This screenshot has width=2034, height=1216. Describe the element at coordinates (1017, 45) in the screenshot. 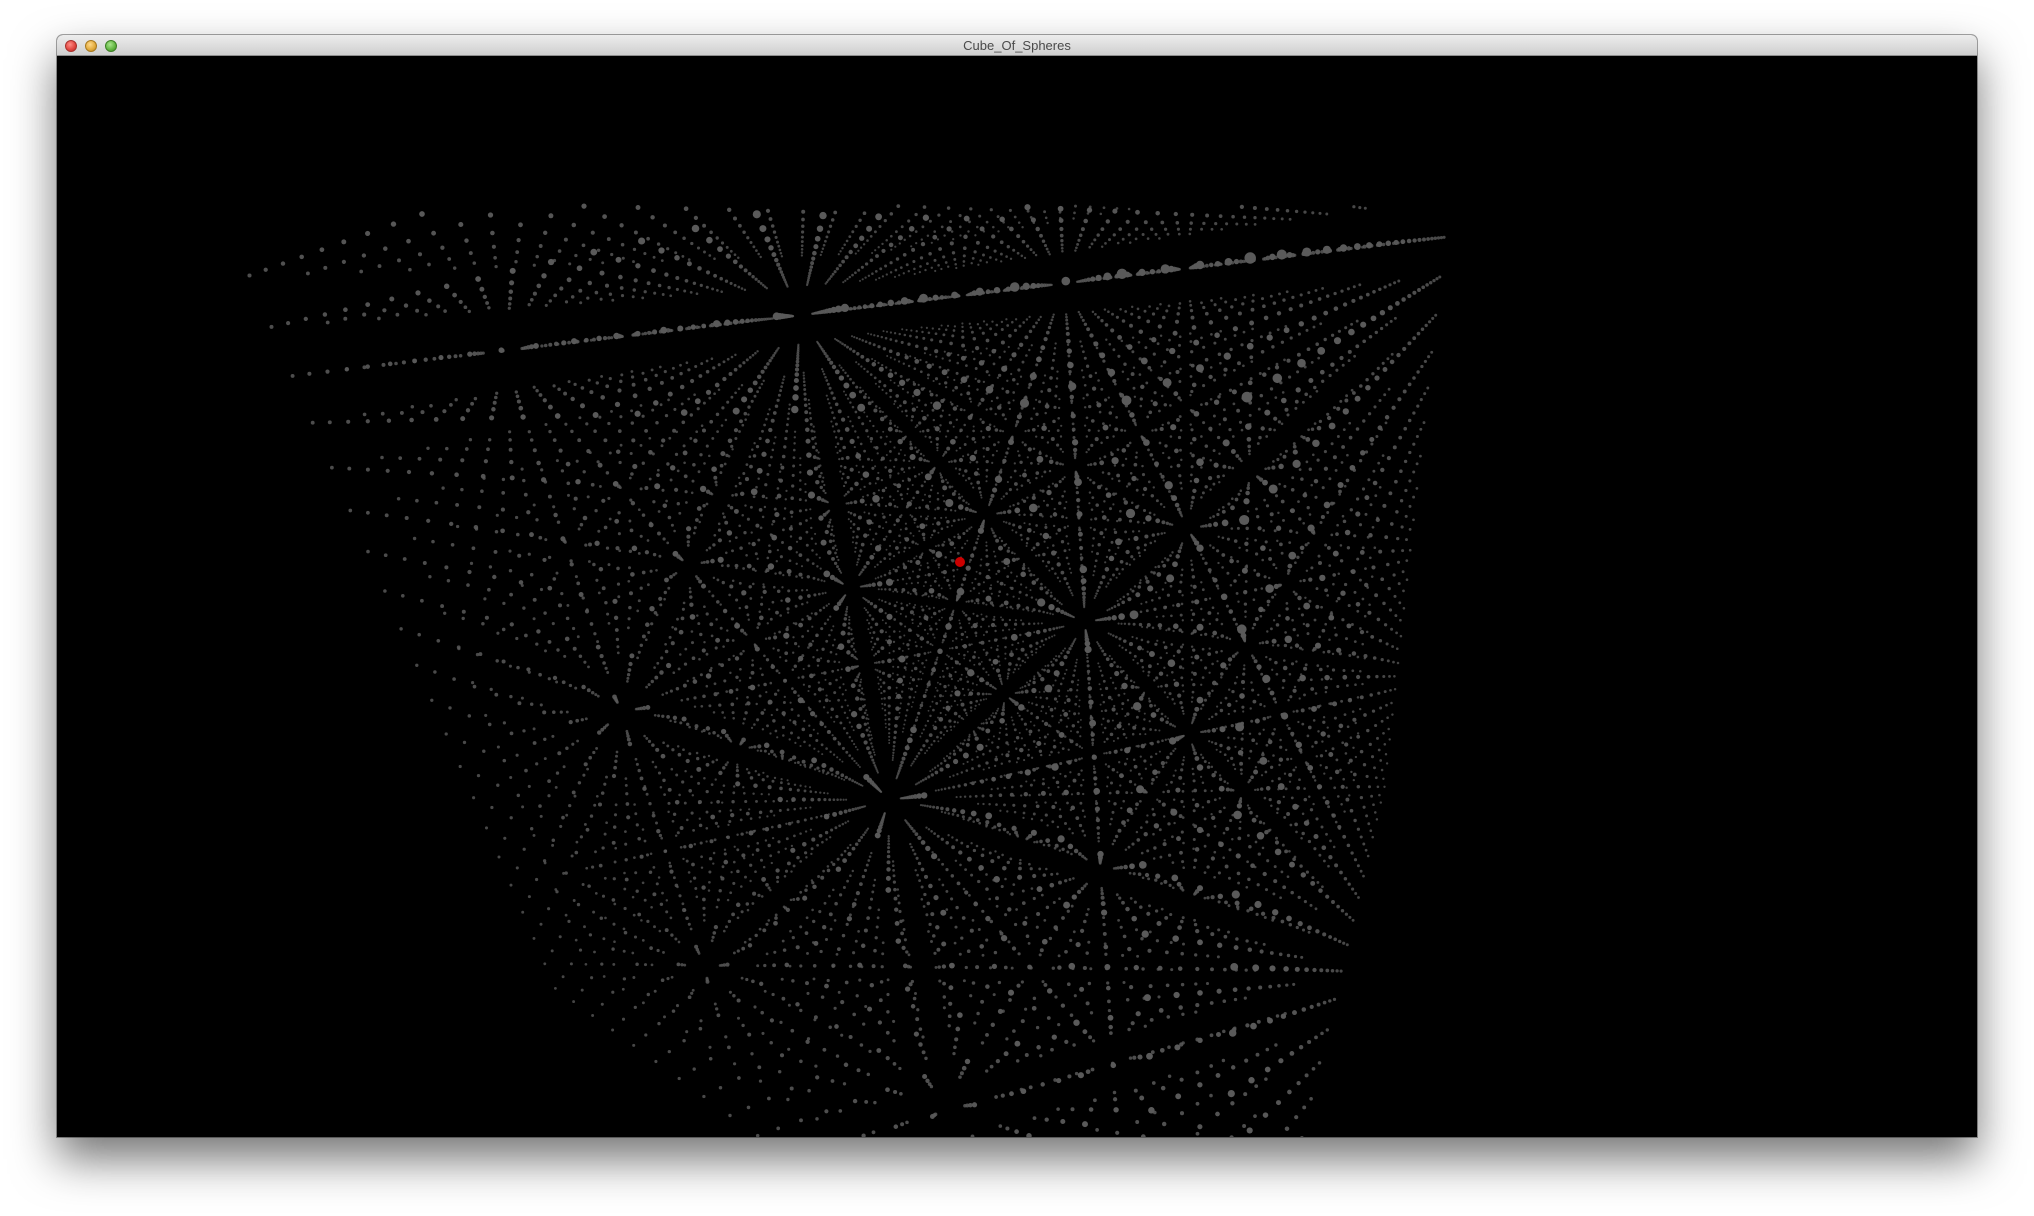

I see `title-bar: Cube_Of_Spheres` at that location.